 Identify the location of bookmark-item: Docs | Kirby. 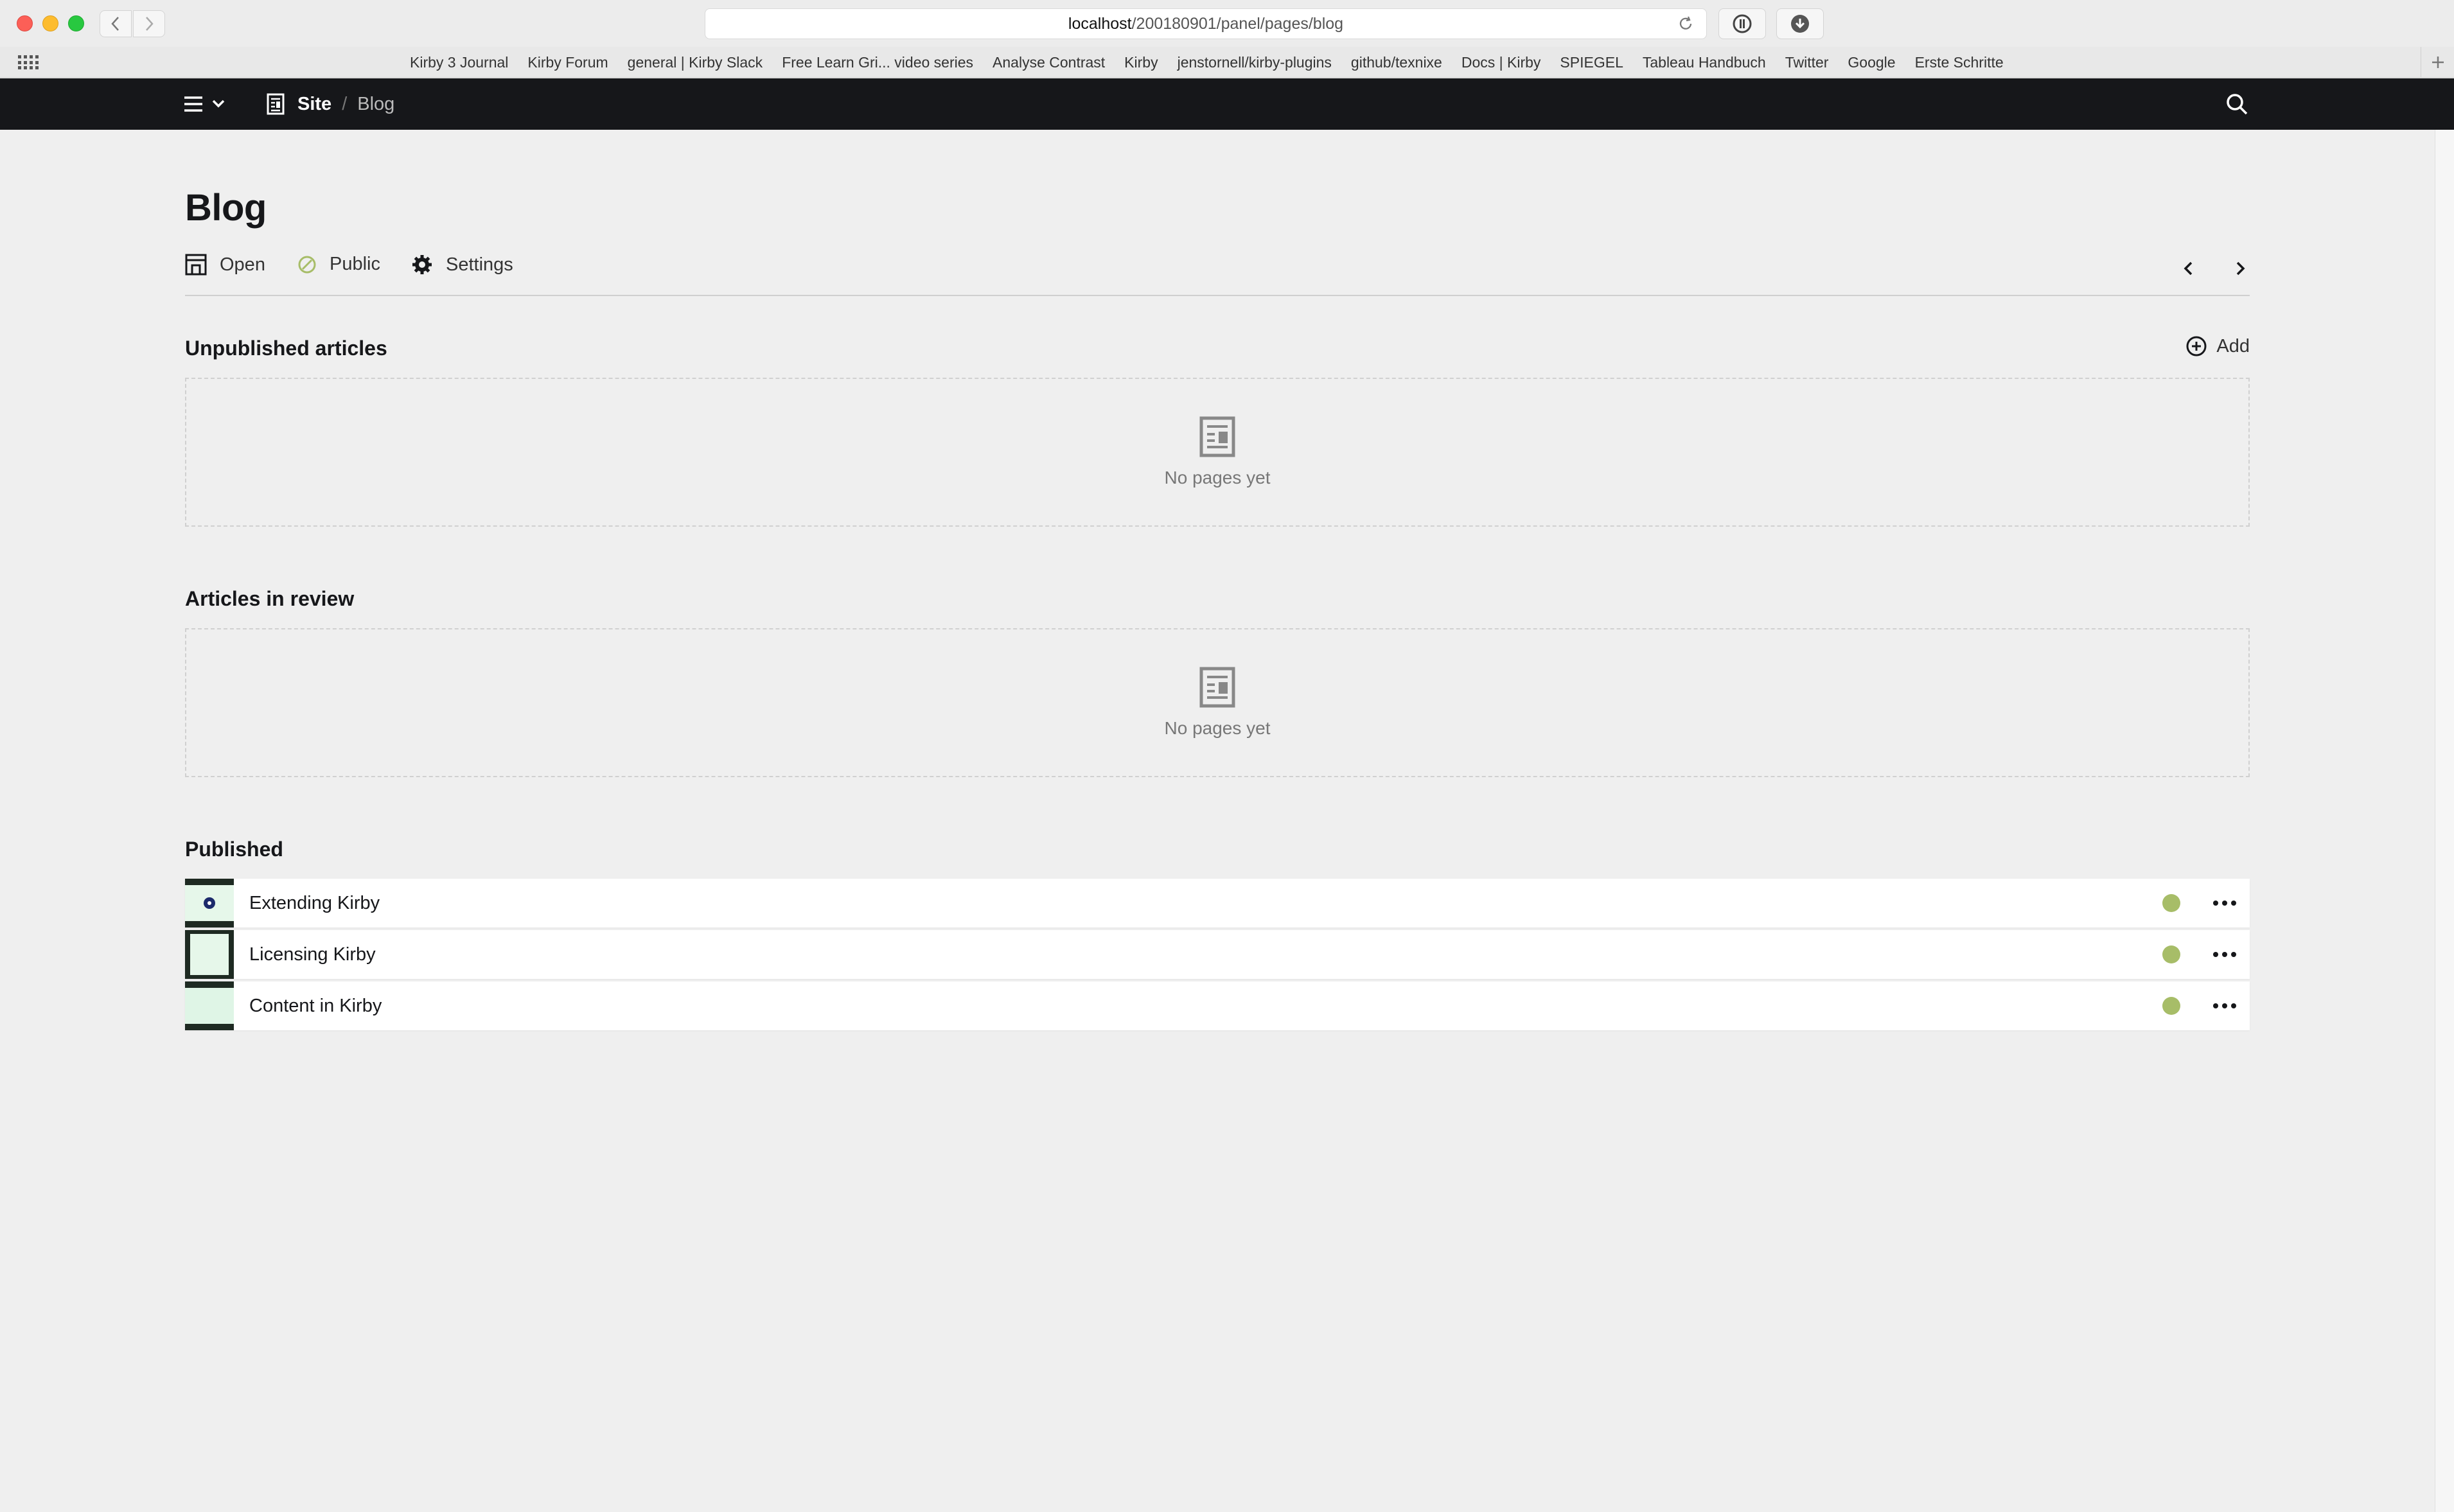
(1501, 63).